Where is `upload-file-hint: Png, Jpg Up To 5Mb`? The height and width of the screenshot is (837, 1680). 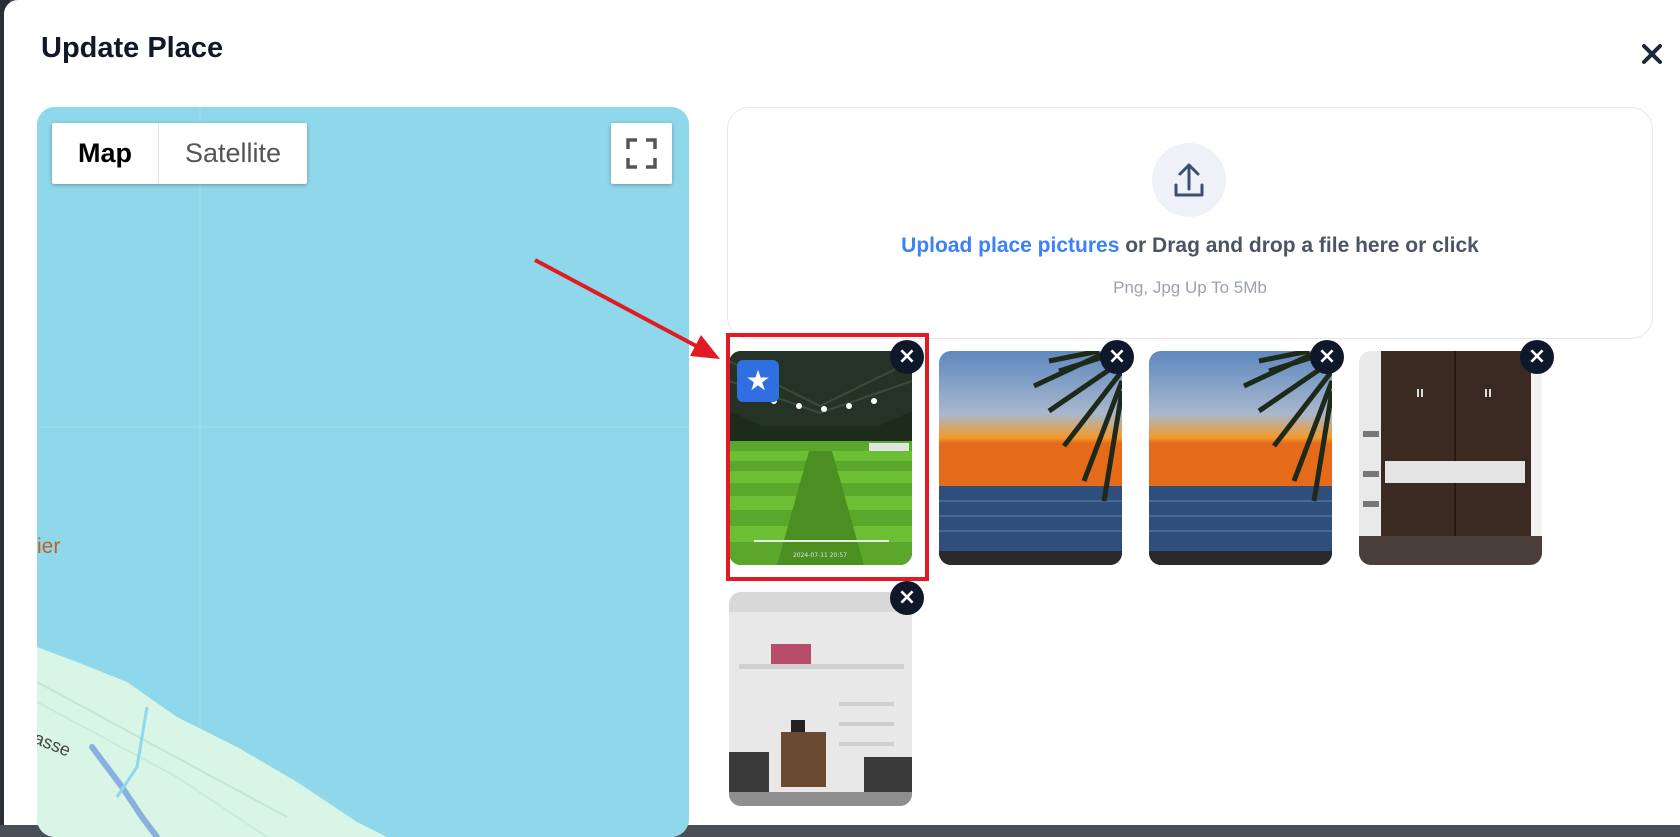 upload-file-hint: Png, Jpg Up To 5Mb is located at coordinates (1190, 287).